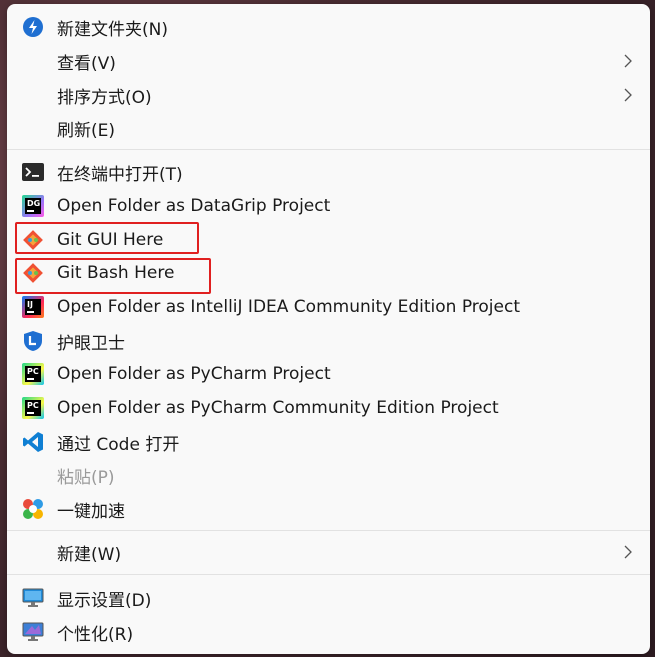  What do you see at coordinates (328, 552) in the screenshot?
I see `menu-item-new: 新建(W)` at bounding box center [328, 552].